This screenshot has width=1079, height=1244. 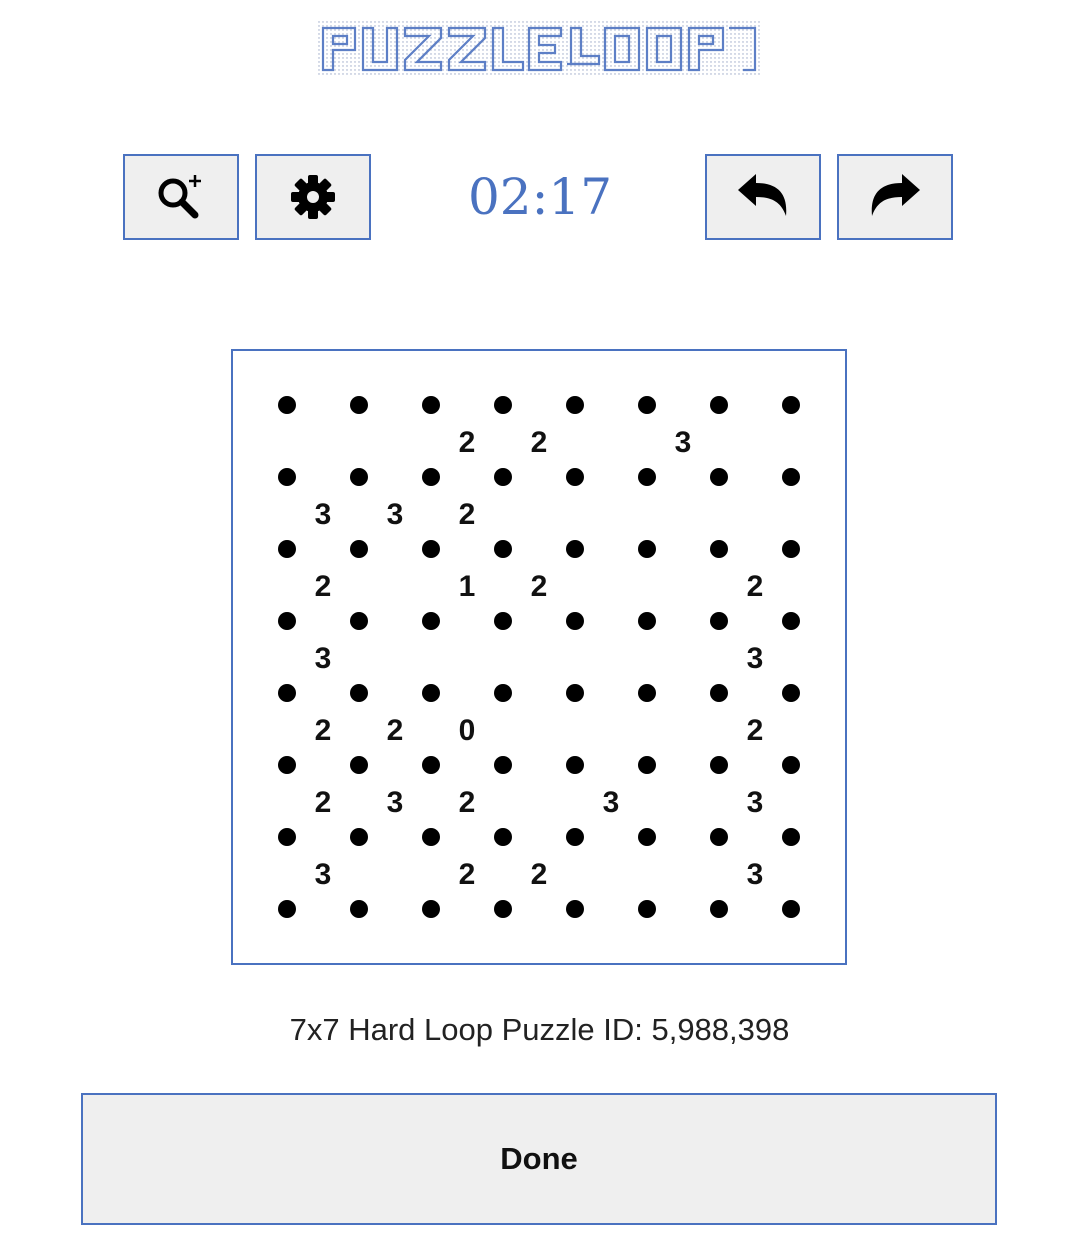 I want to click on puzzle-loop-logo, so click(x=539, y=49).